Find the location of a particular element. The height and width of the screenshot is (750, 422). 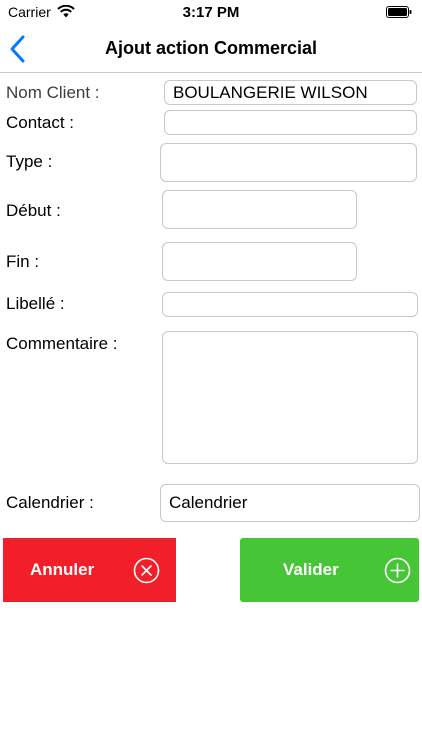

clock: 3:17 PM is located at coordinates (211, 12).